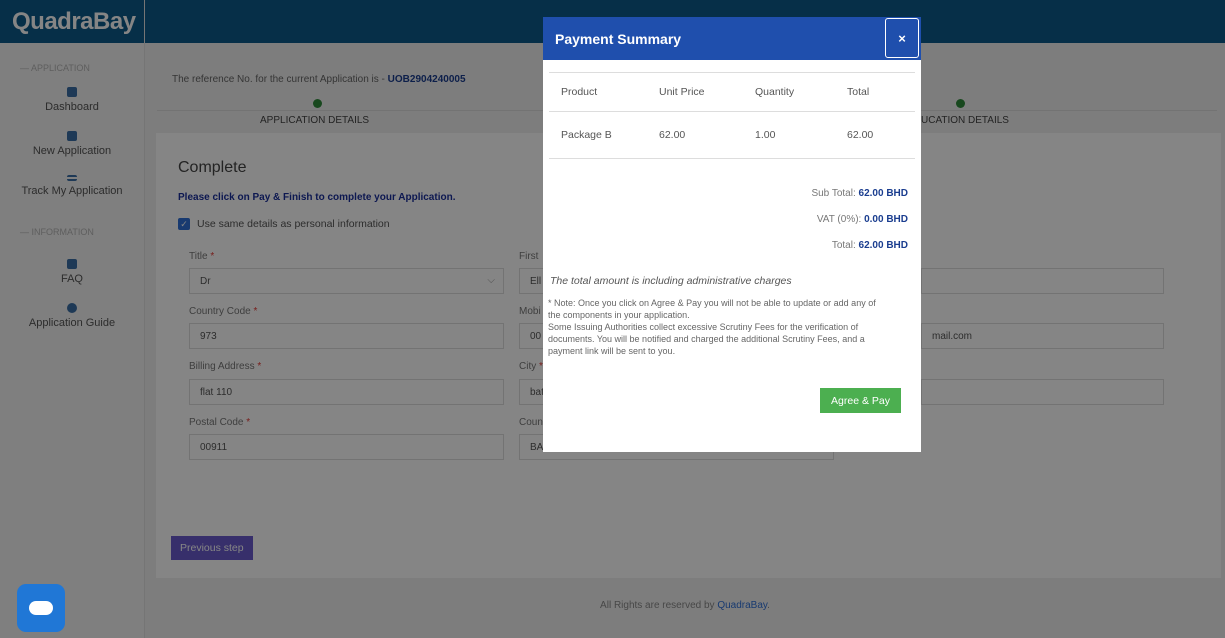 Image resolution: width=1225 pixels, height=638 pixels. What do you see at coordinates (732, 92) in the screenshot?
I see `table-header-row: Product Unit Price Quantity Total` at bounding box center [732, 92].